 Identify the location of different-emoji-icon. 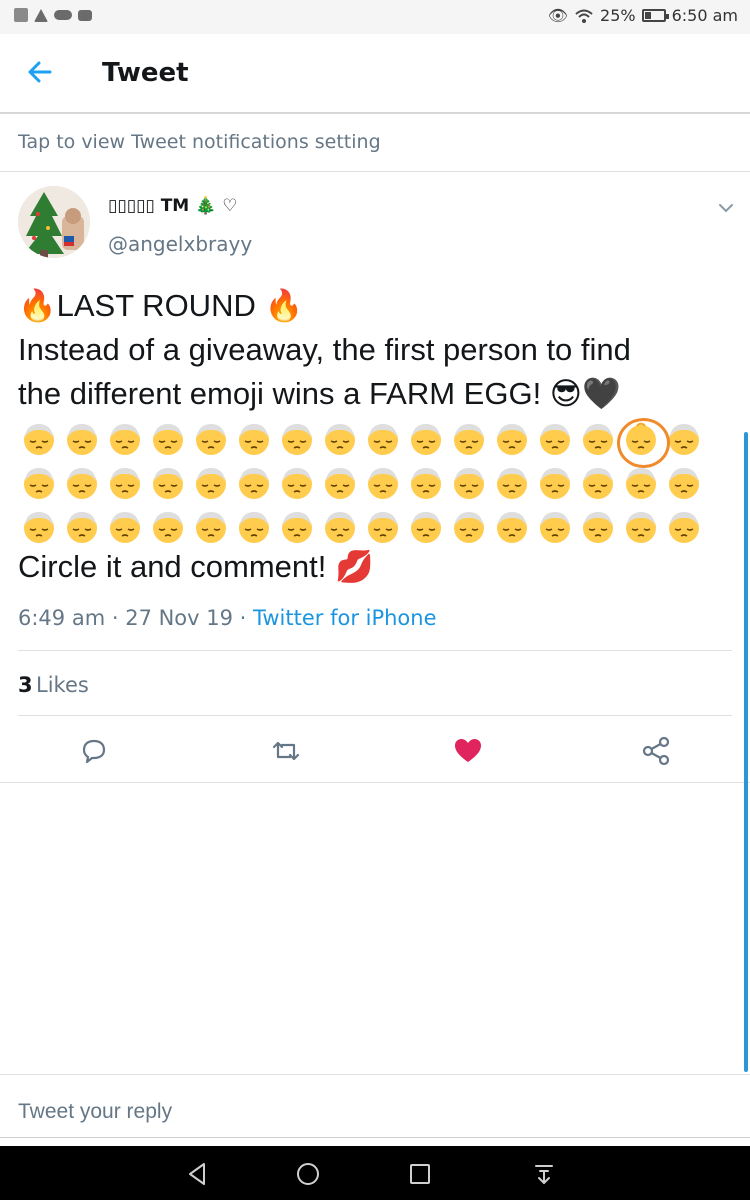
(641, 438).